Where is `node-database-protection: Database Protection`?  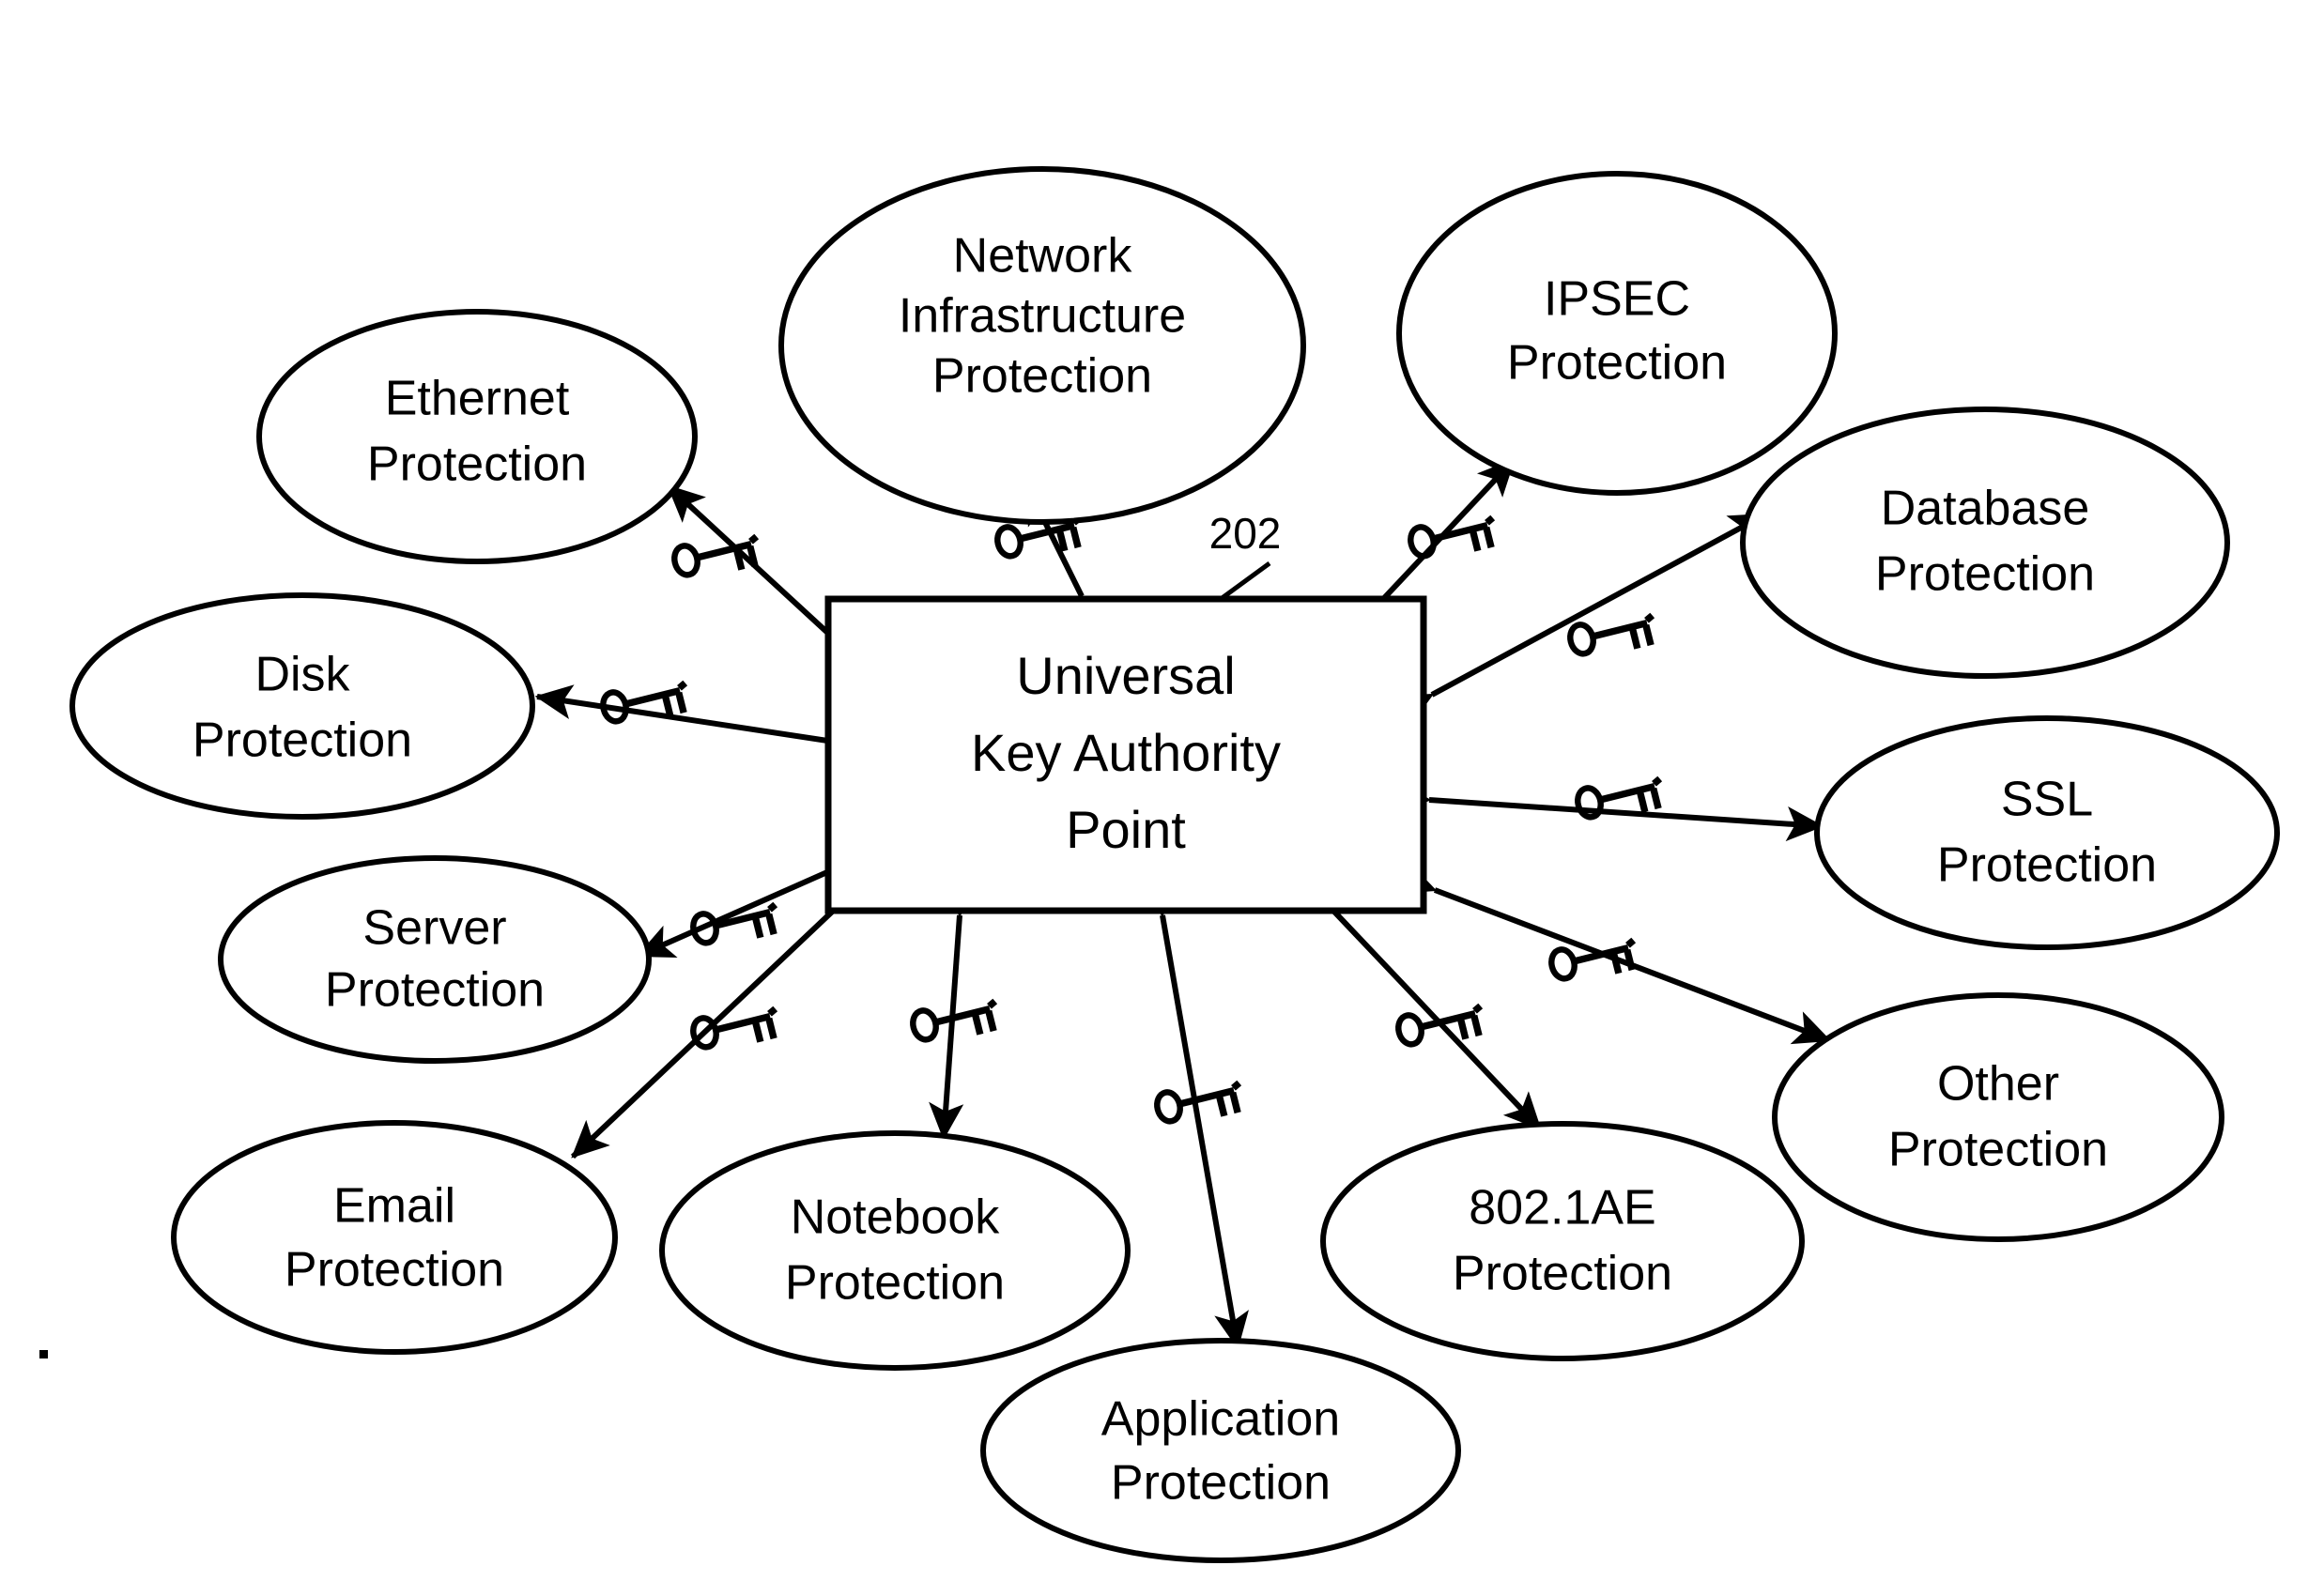 node-database-protection: Database Protection is located at coordinates (1985, 543).